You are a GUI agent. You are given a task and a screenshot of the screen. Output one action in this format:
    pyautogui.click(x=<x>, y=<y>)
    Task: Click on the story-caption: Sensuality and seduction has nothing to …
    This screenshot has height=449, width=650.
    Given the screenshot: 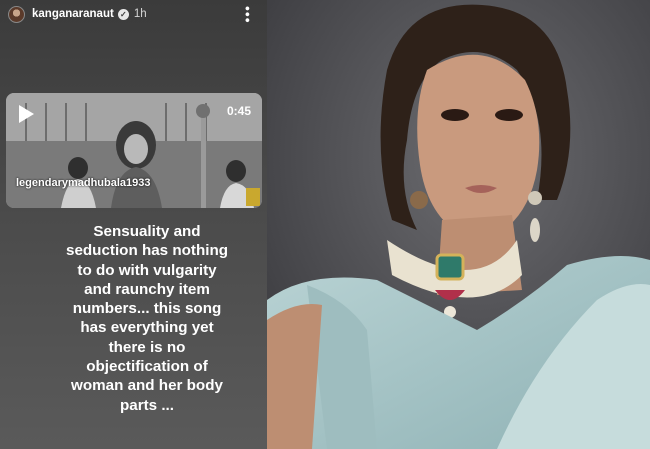 What is the action you would take?
    pyautogui.click(x=147, y=318)
    